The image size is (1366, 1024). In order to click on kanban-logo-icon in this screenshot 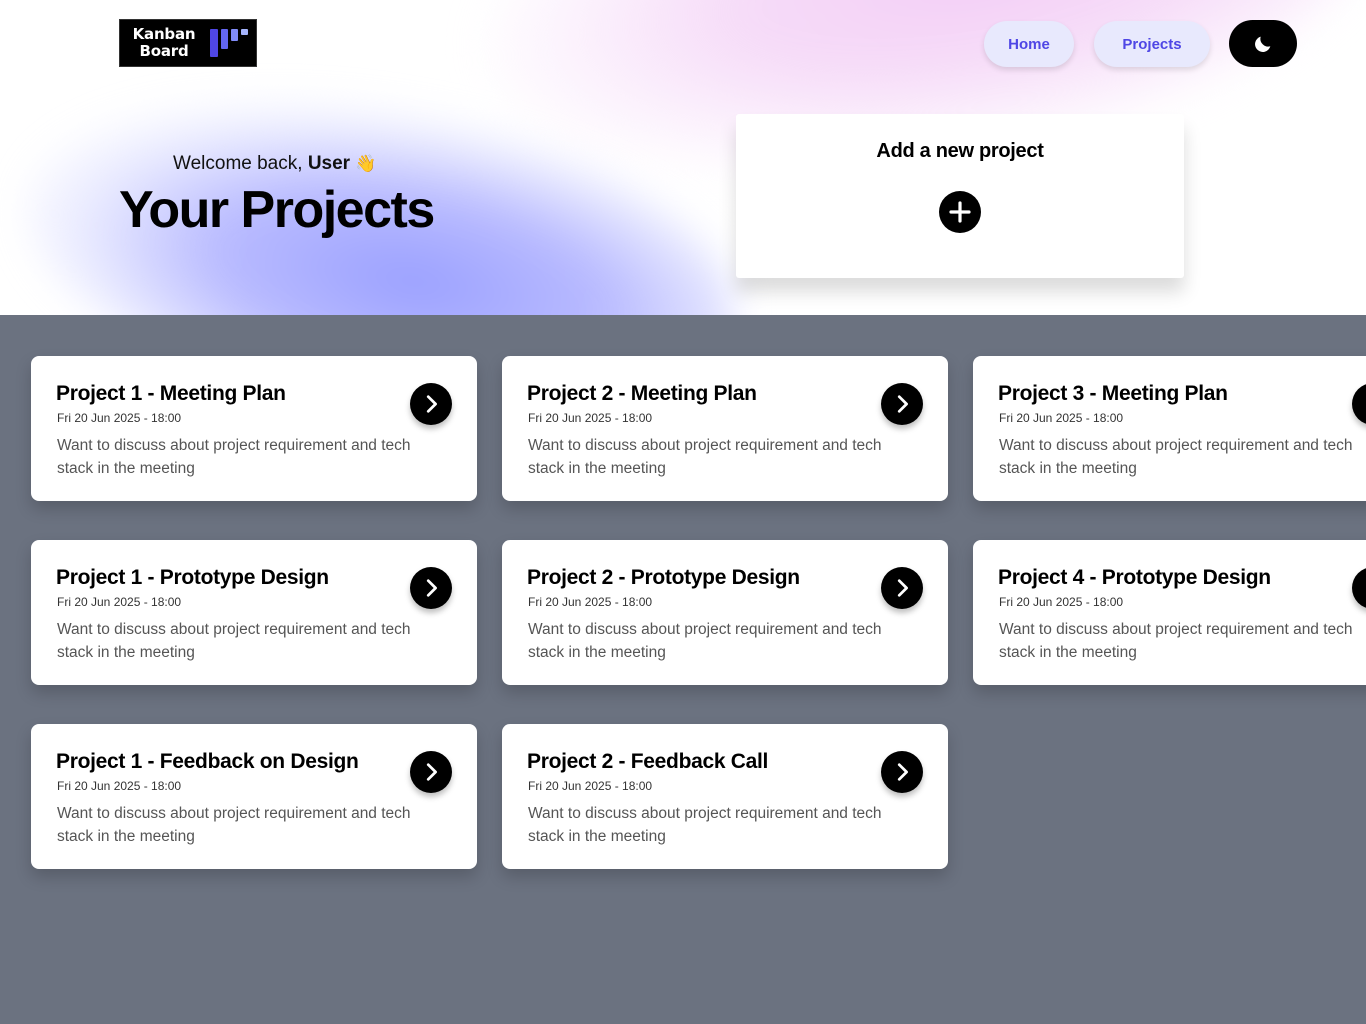, I will do `click(229, 43)`.